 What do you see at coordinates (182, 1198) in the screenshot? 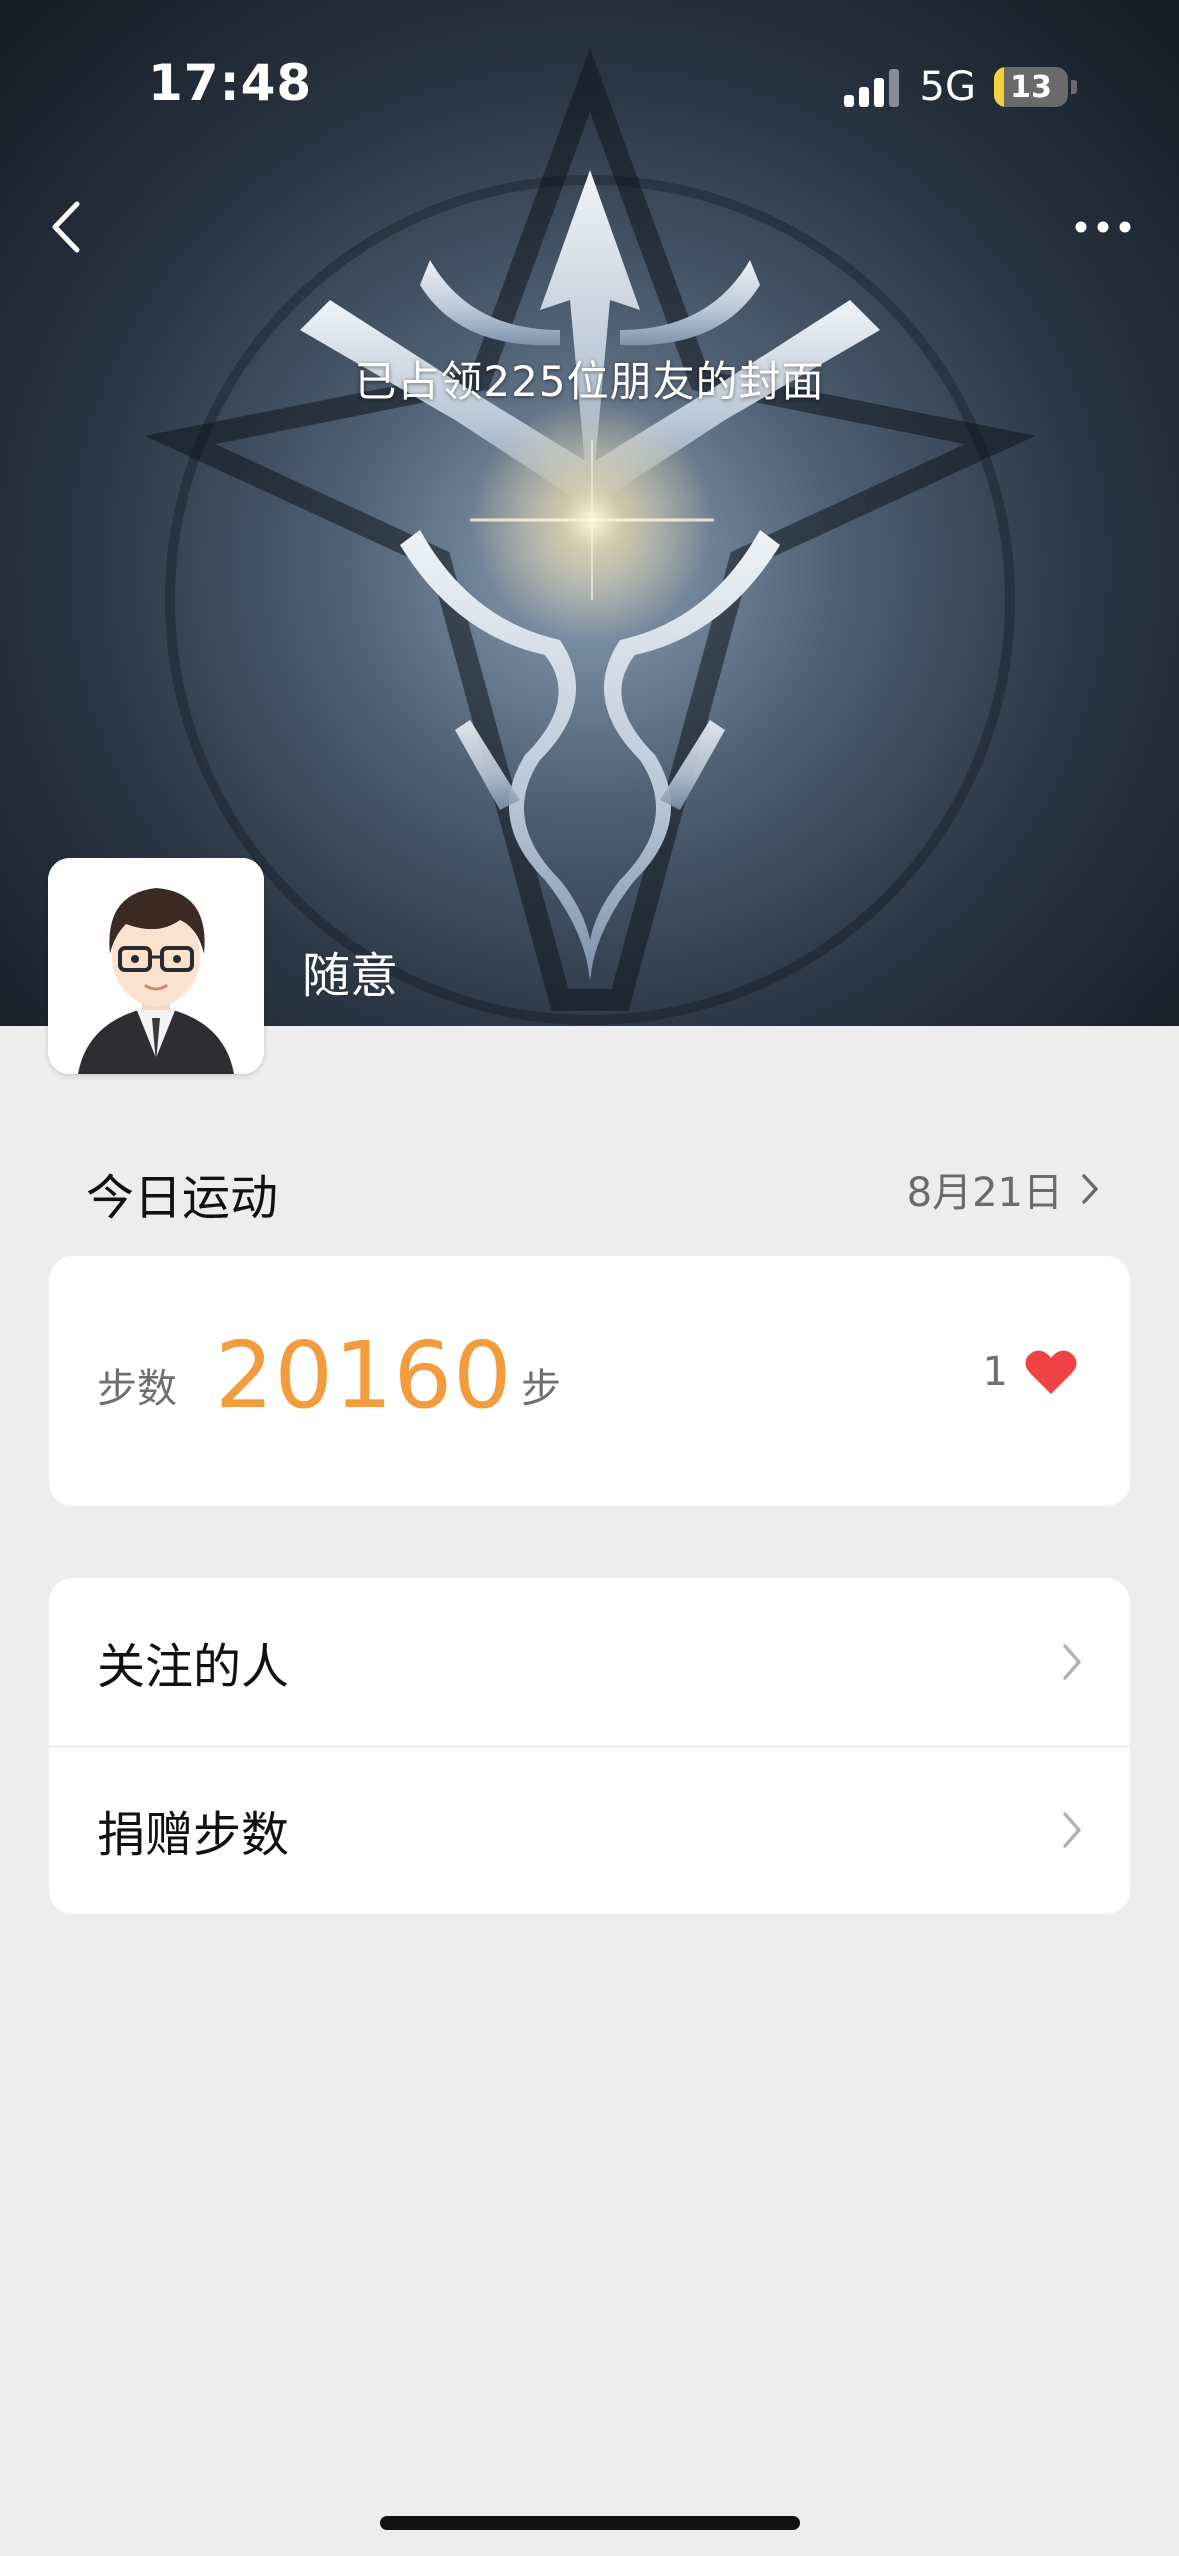
I see `section-title-today: 今日运动` at bounding box center [182, 1198].